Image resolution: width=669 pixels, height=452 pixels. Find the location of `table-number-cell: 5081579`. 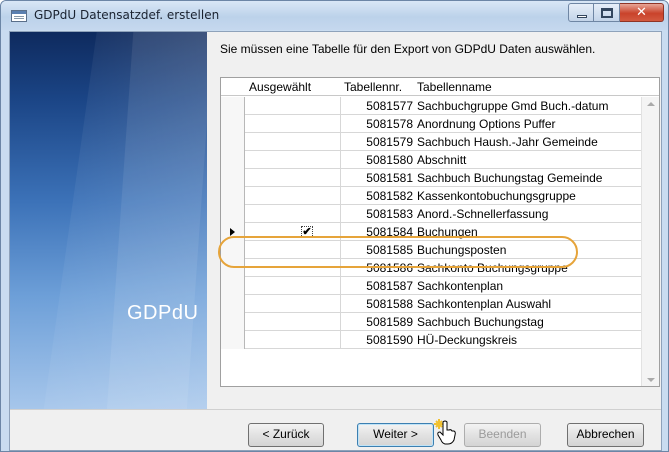

table-number-cell: 5081579 is located at coordinates (389, 142).